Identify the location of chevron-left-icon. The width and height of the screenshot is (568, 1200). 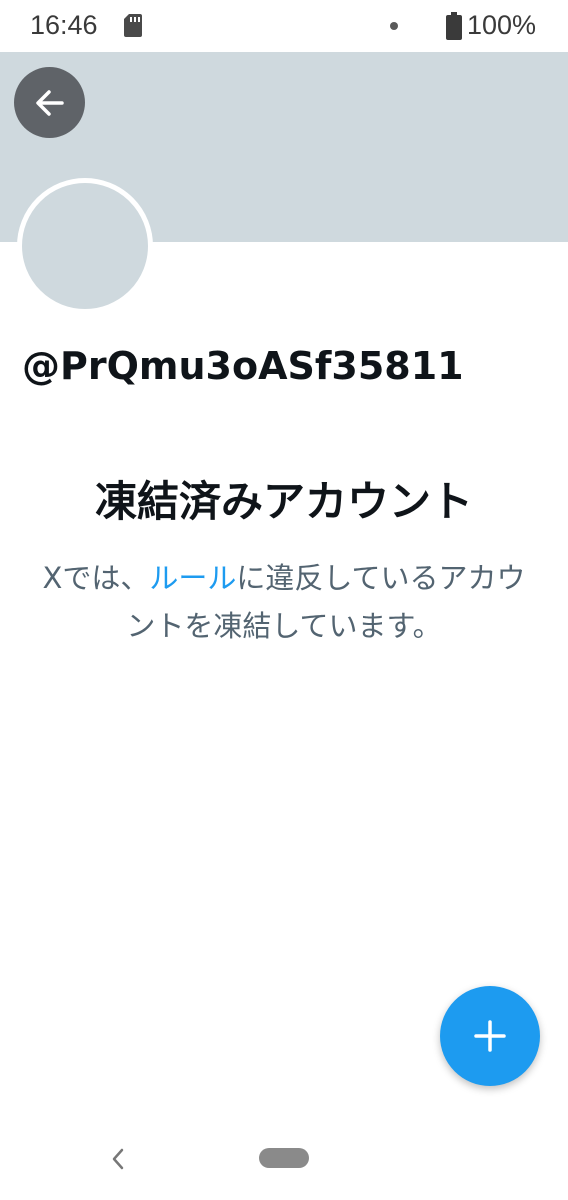
(118, 1159).